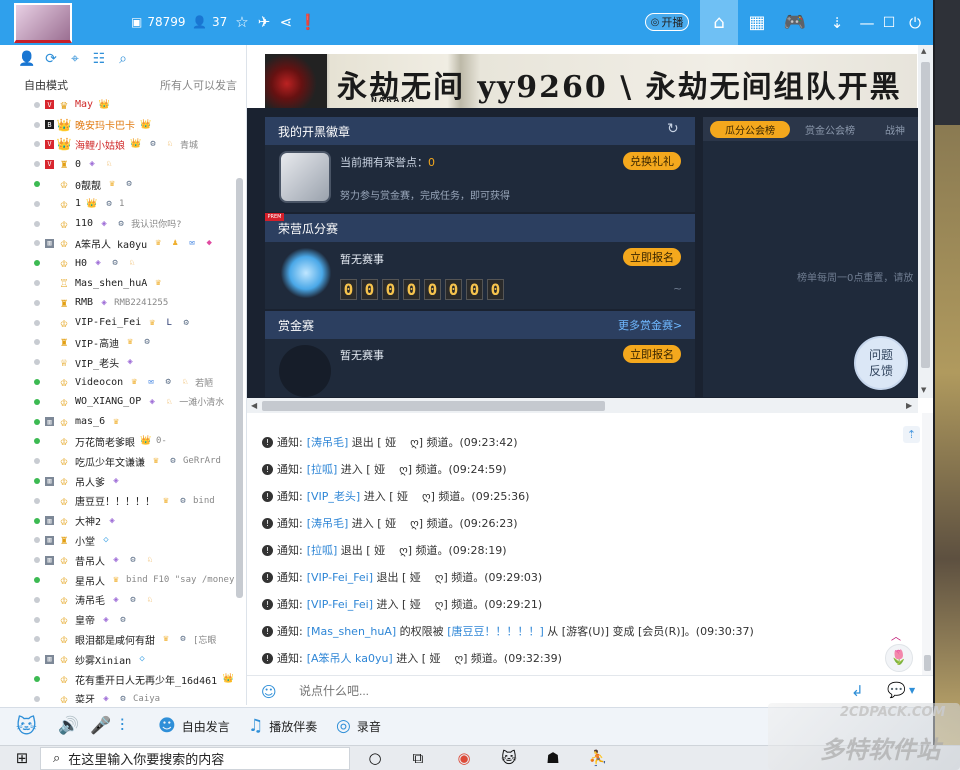 Image resolution: width=960 pixels, height=770 pixels. What do you see at coordinates (912, 690) in the screenshot?
I see `chevron-down-icon: ▼` at bounding box center [912, 690].